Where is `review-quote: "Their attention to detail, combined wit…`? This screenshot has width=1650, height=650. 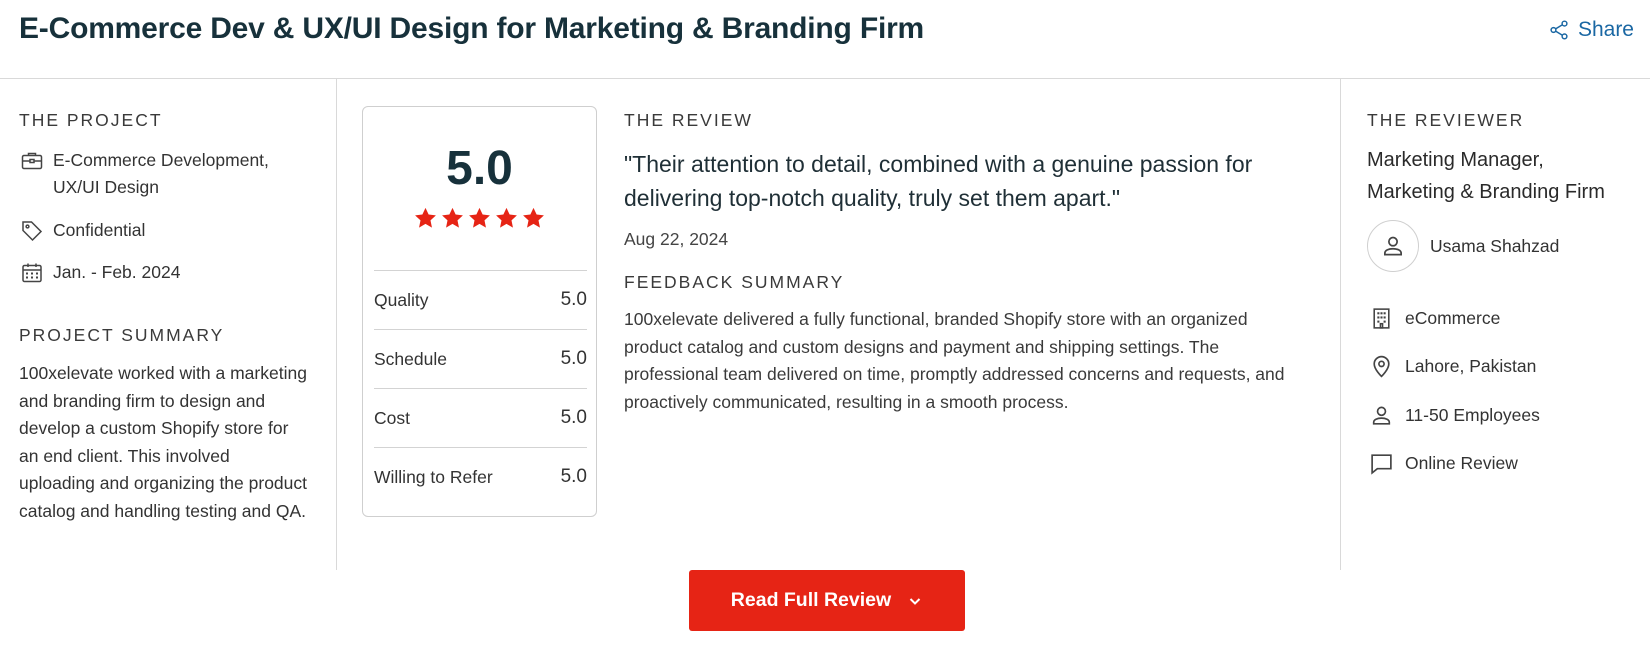 review-quote: "Their attention to detail, combined wit… is located at coordinates (938, 181).